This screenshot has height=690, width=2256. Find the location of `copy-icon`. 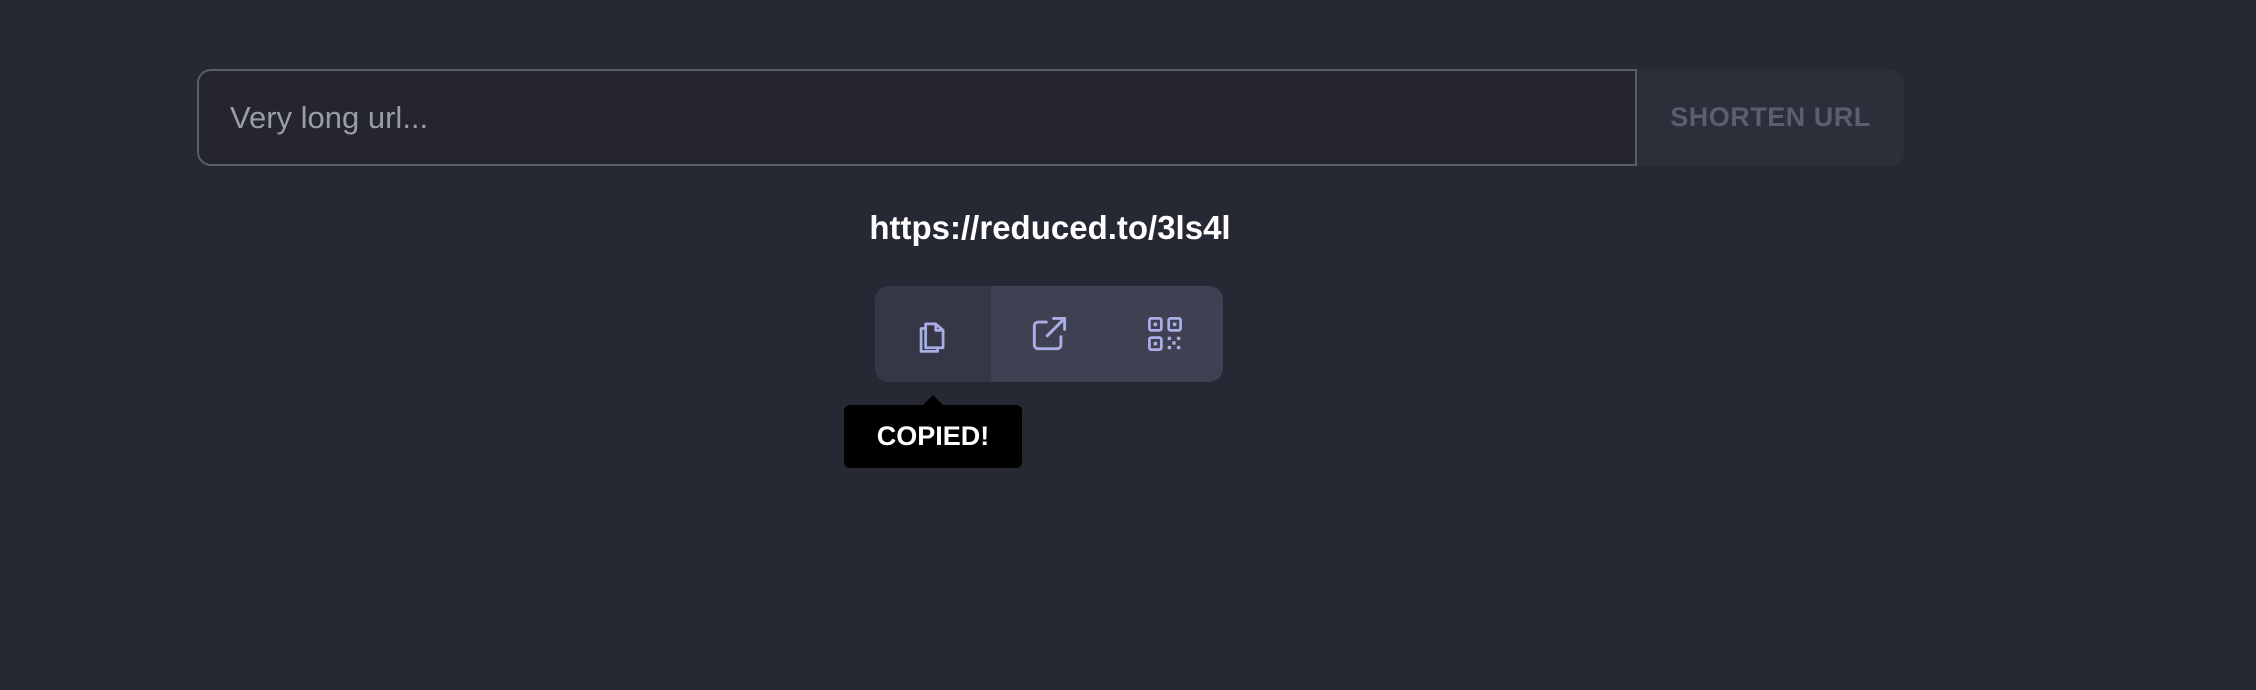

copy-icon is located at coordinates (932, 337).